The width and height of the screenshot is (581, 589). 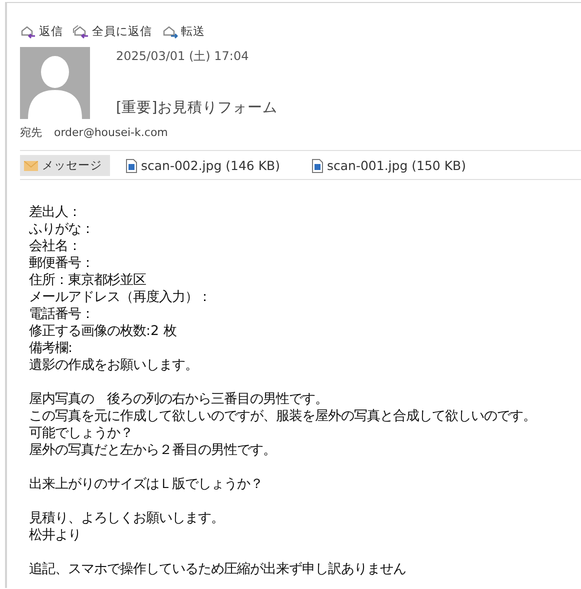 I want to click on body-text-line: ふりがな：, so click(x=62, y=229).